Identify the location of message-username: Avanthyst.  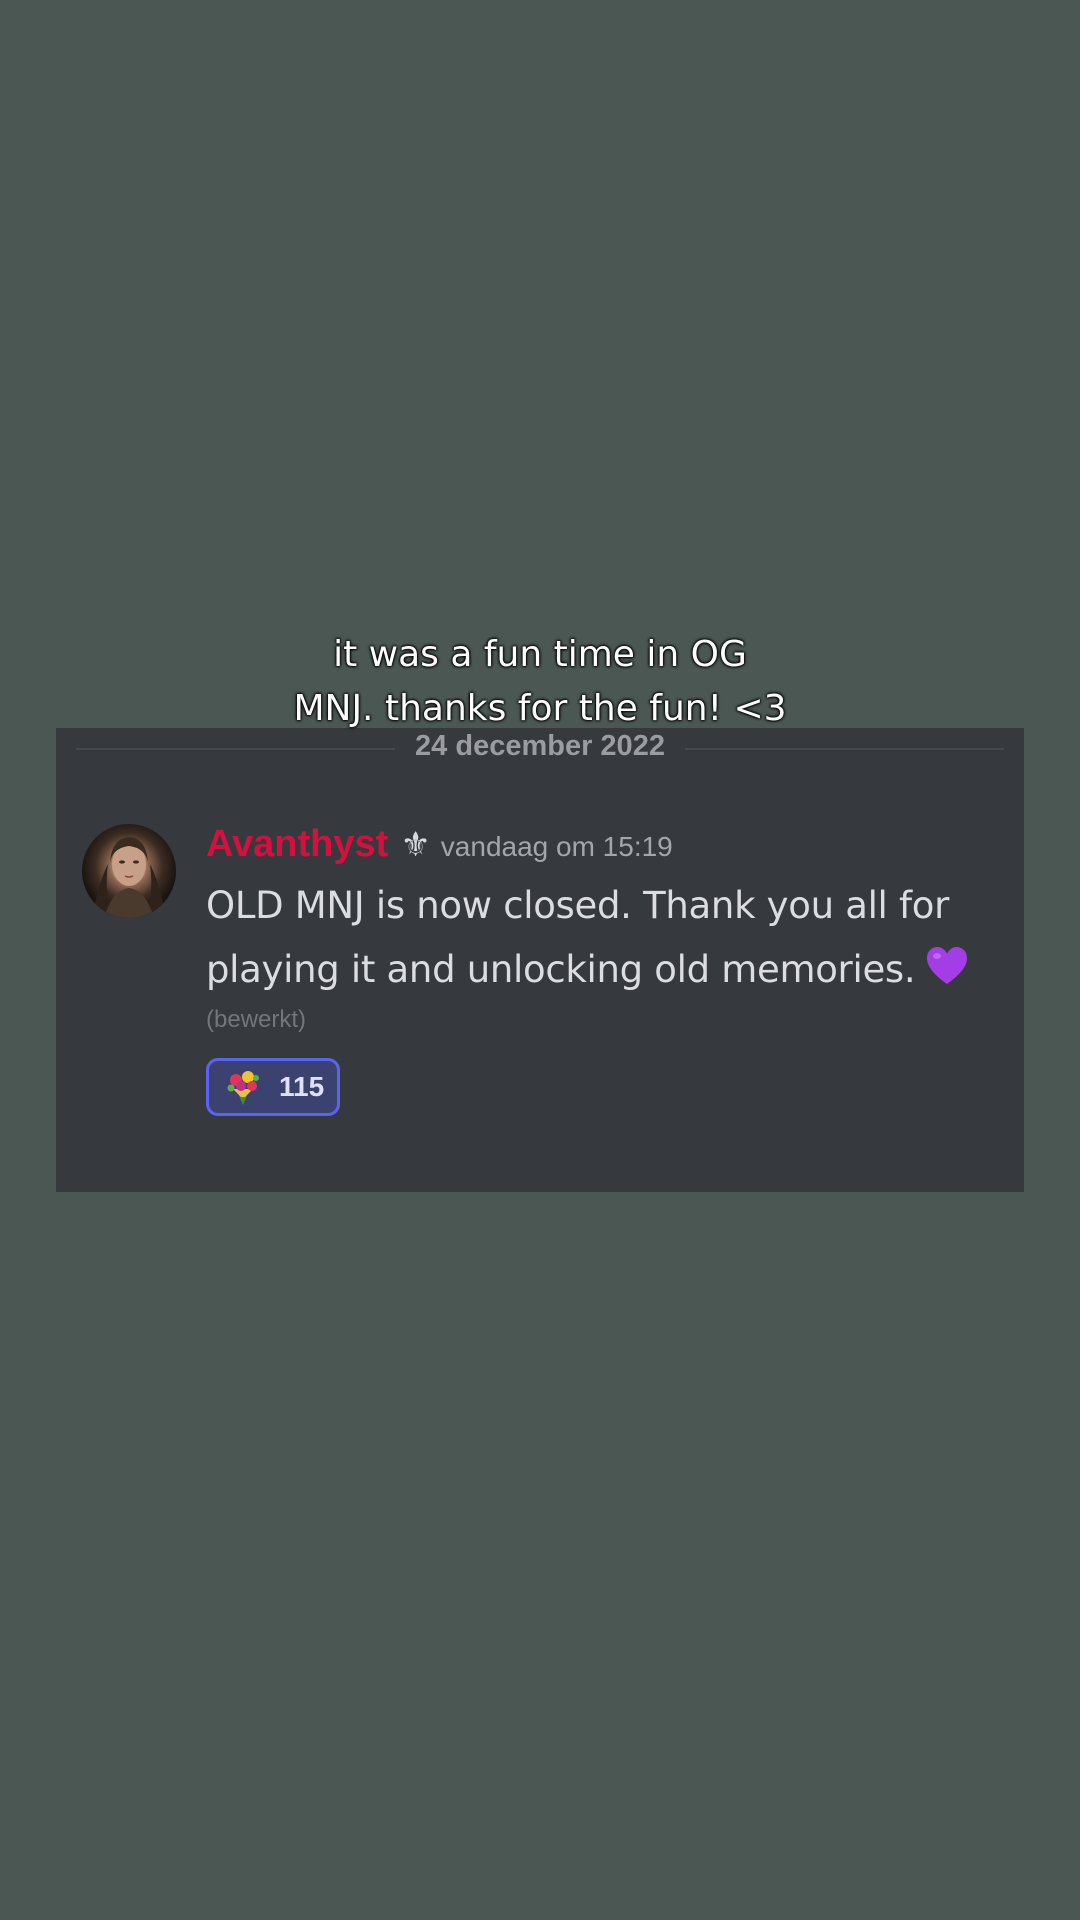
(297, 844).